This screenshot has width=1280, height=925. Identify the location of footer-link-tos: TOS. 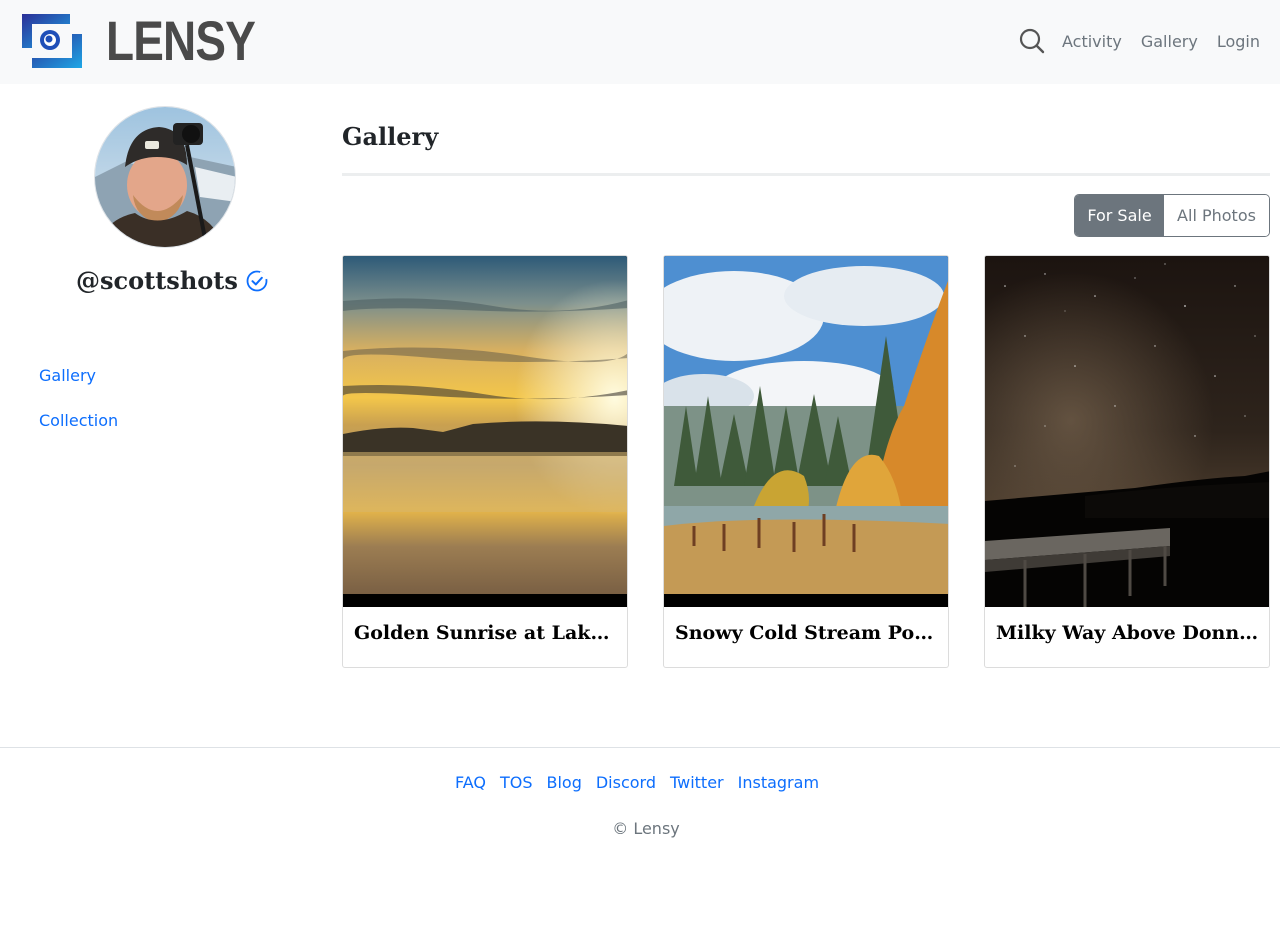
(516, 782).